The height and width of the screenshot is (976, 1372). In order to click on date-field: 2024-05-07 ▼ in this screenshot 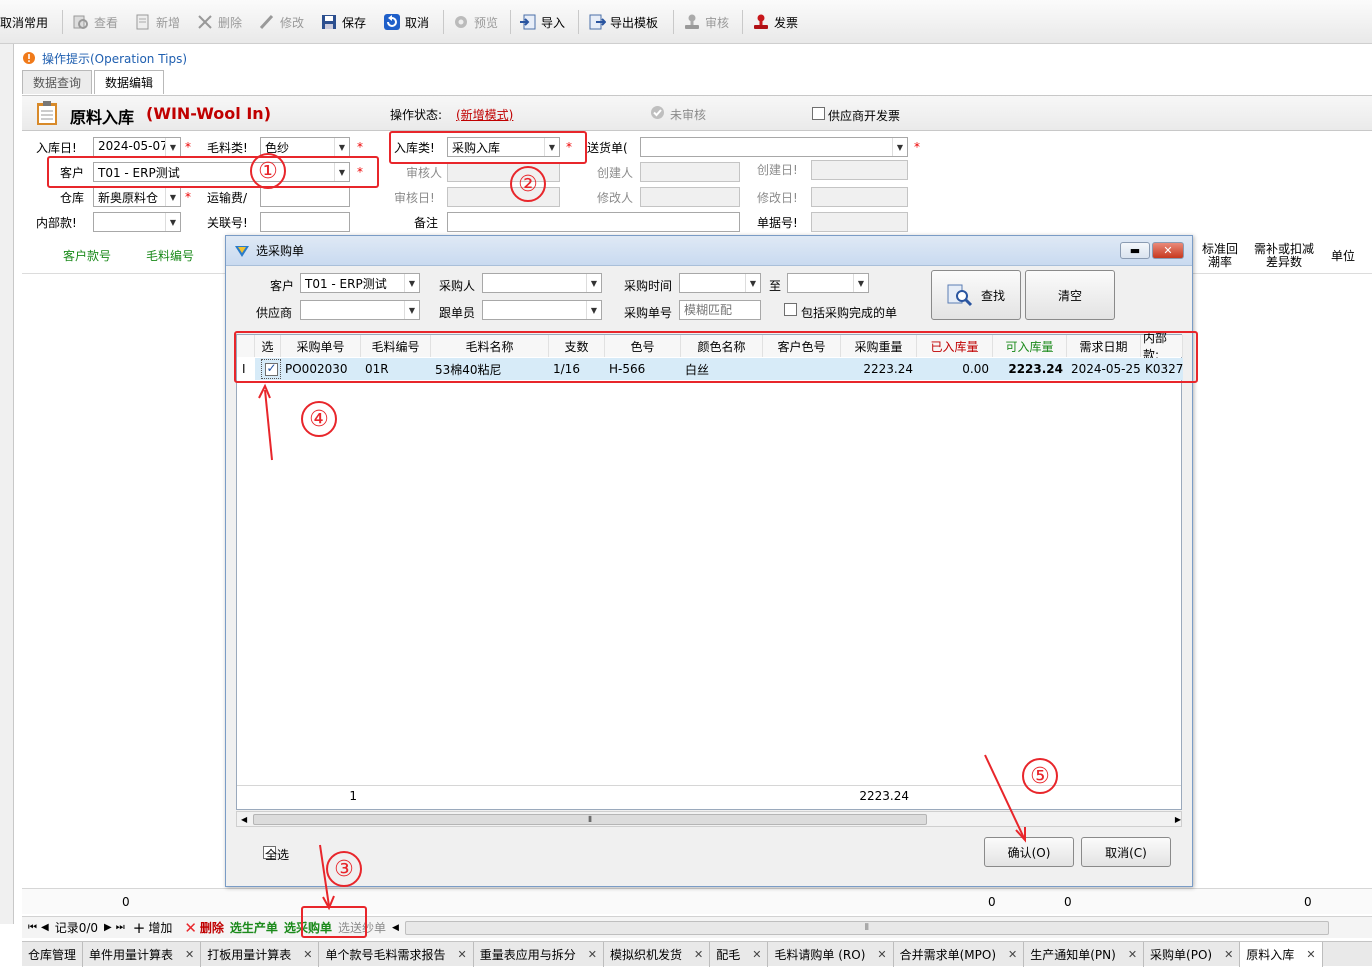, I will do `click(137, 147)`.